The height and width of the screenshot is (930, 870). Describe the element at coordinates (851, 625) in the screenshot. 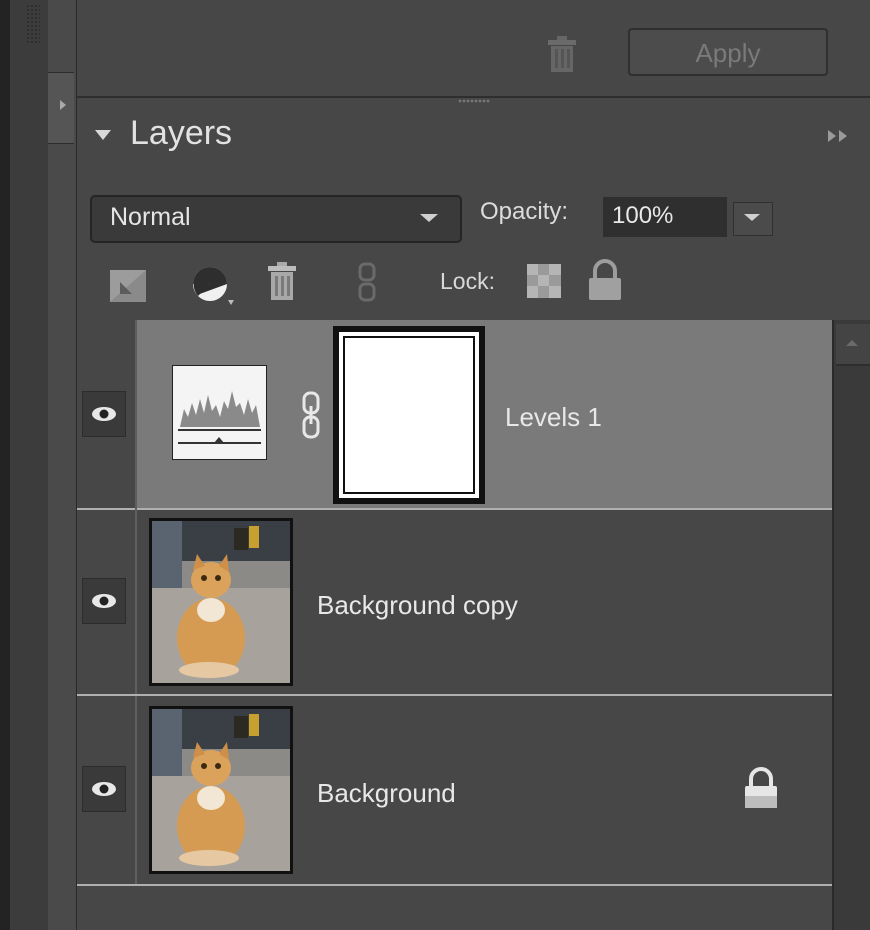

I see `scrollbar` at that location.